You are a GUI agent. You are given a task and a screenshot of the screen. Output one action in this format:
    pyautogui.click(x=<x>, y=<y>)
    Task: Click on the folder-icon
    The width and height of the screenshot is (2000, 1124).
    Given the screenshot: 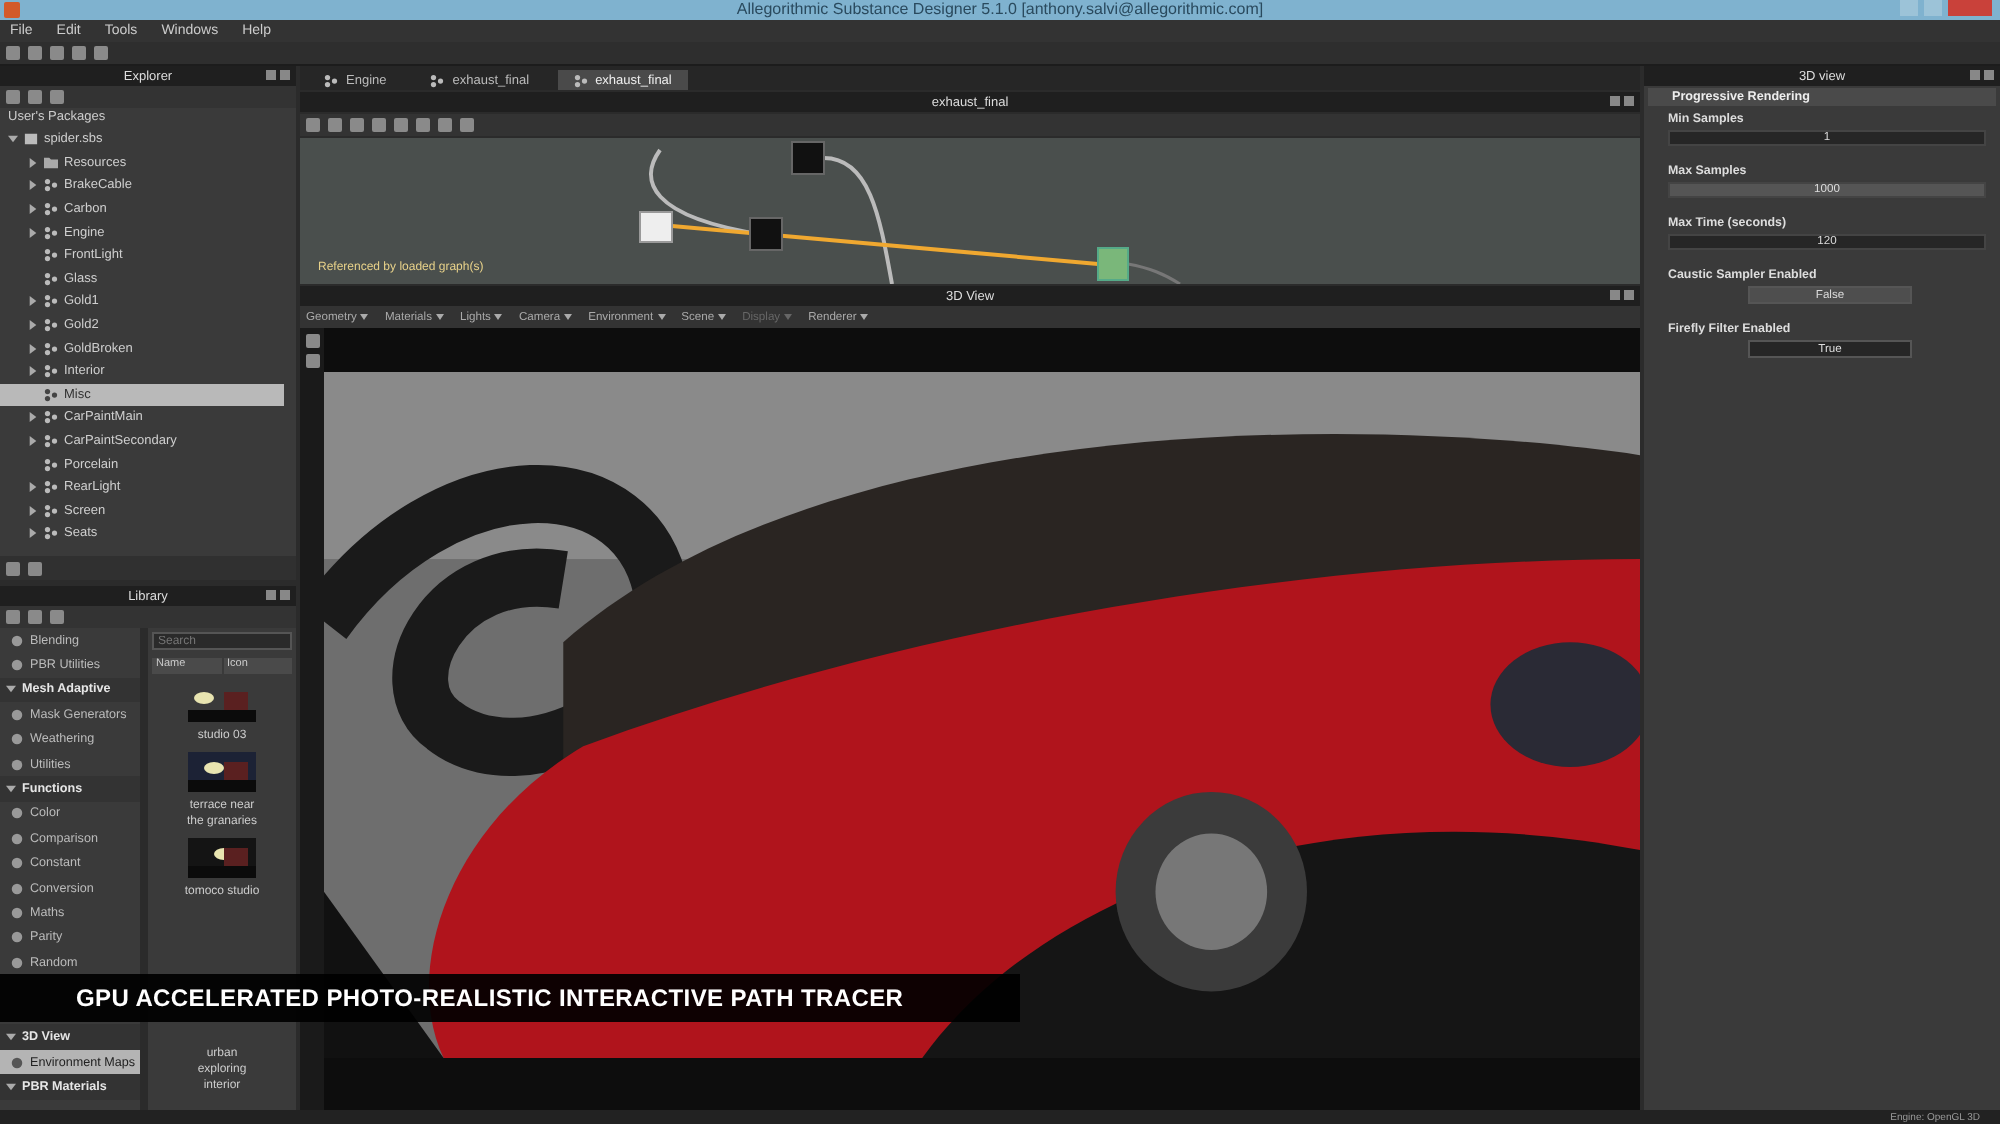 What is the action you would take?
    pyautogui.click(x=51, y=162)
    